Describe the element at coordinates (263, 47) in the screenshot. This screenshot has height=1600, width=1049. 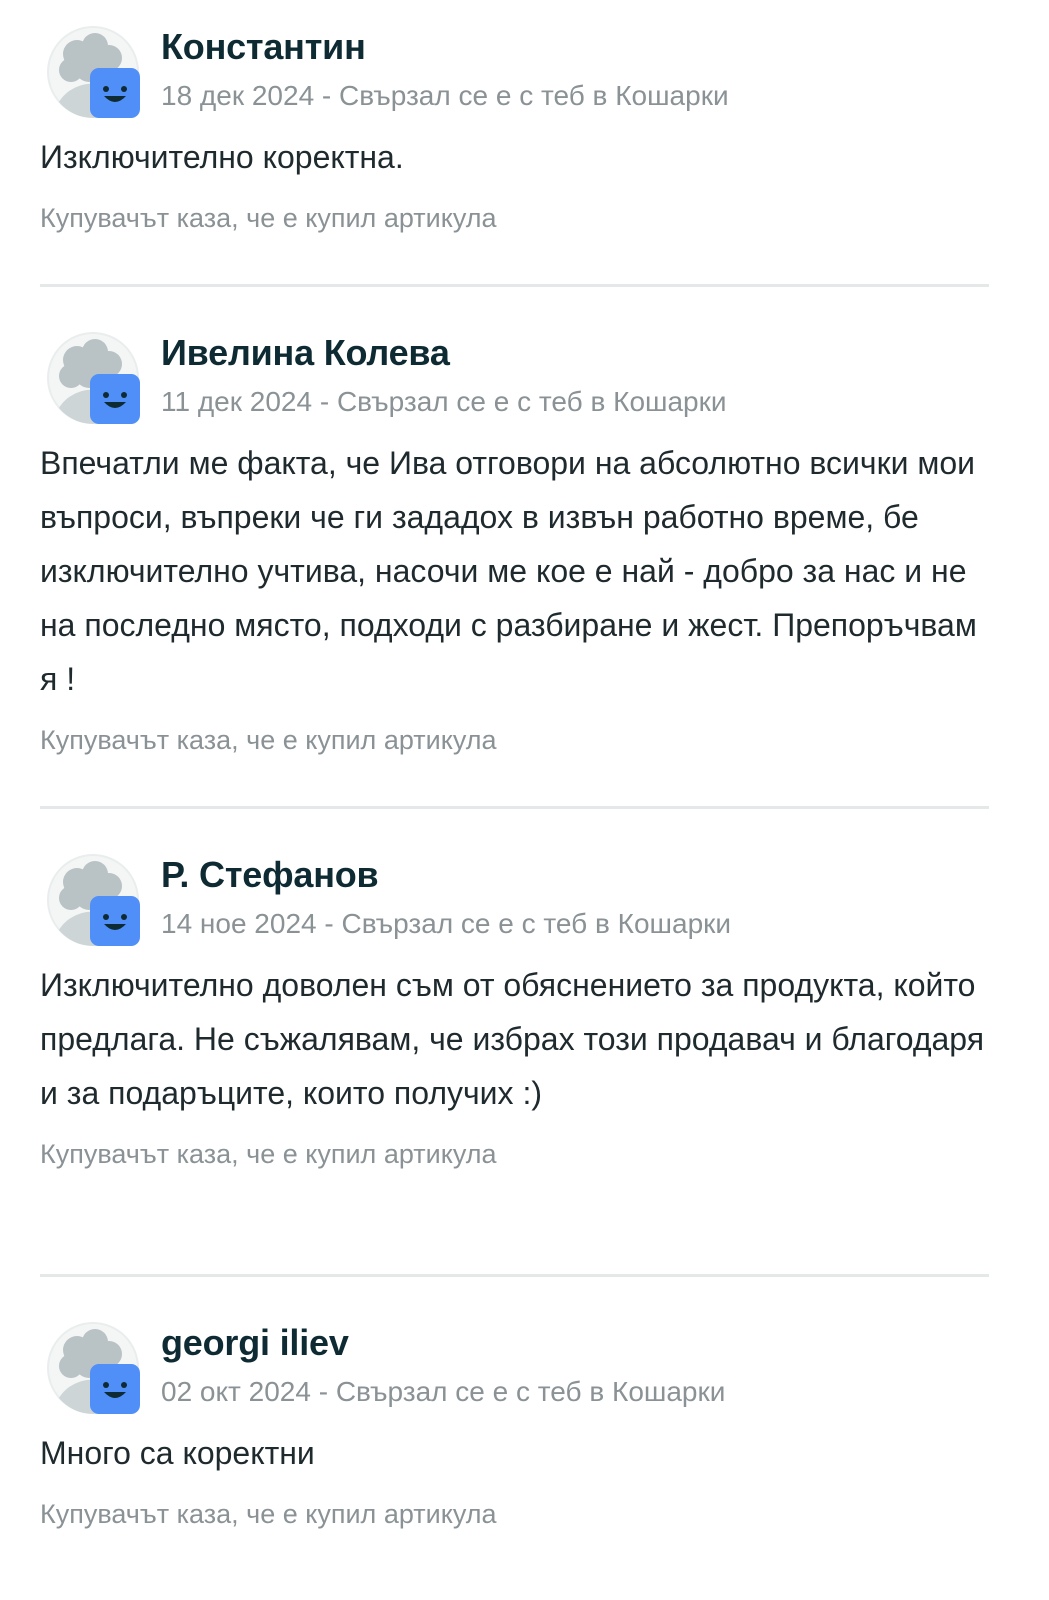
I see `reviewer-name: Константин` at that location.